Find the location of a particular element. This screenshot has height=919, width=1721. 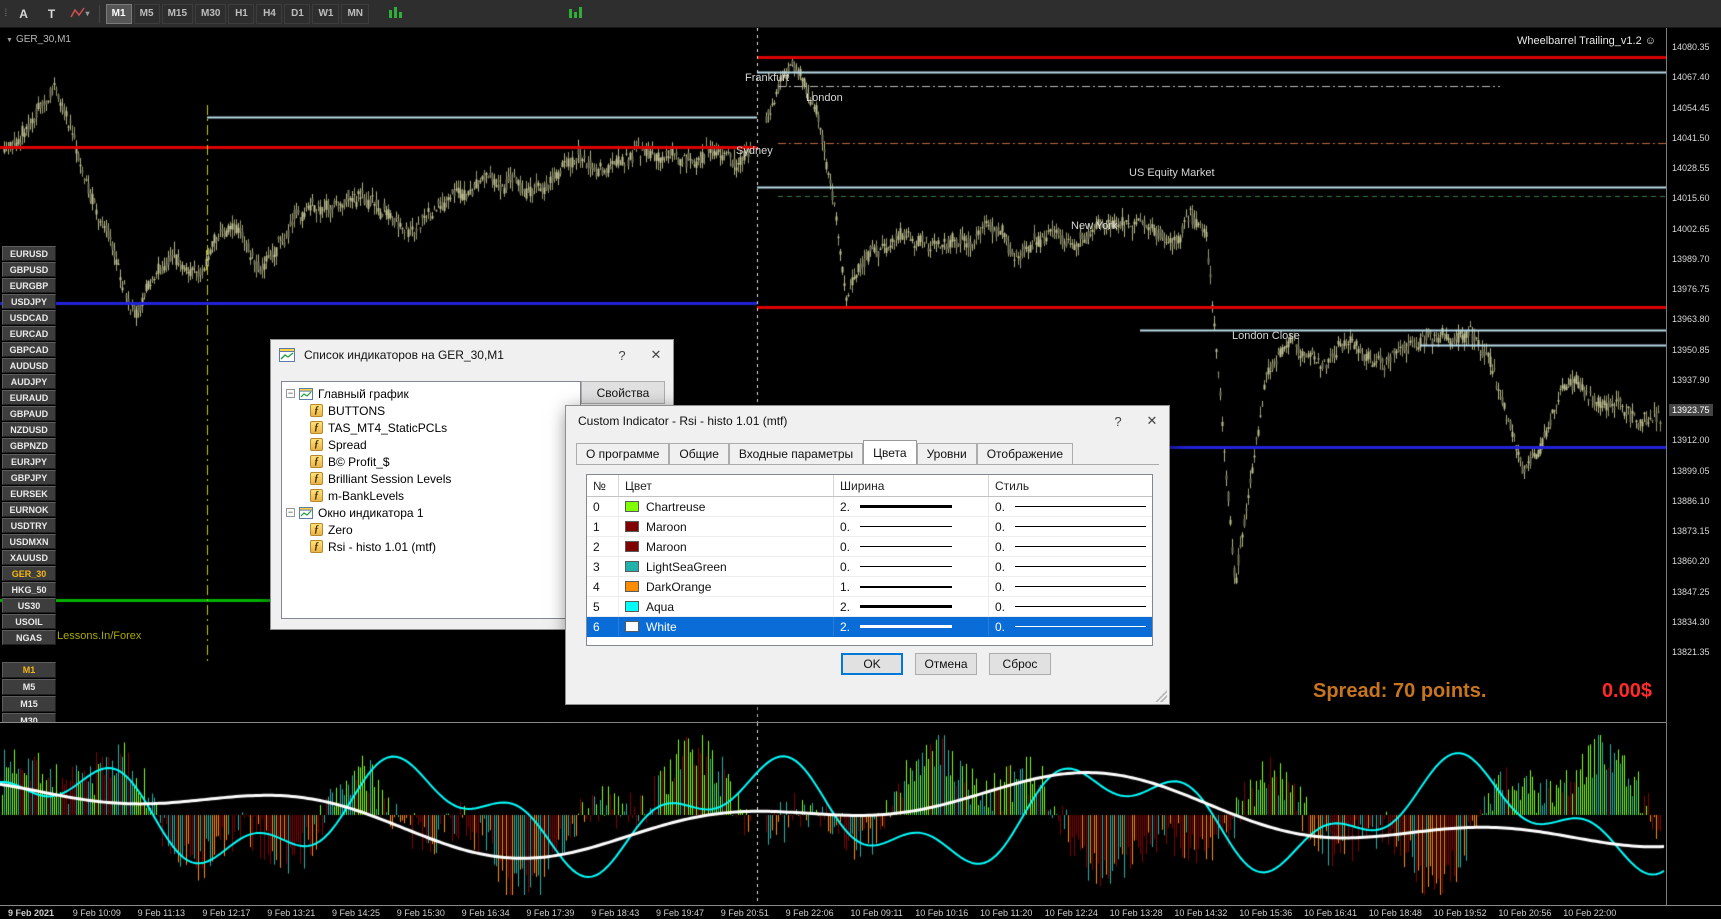

indicators-tool-button: ▾ is located at coordinates (79, 13).